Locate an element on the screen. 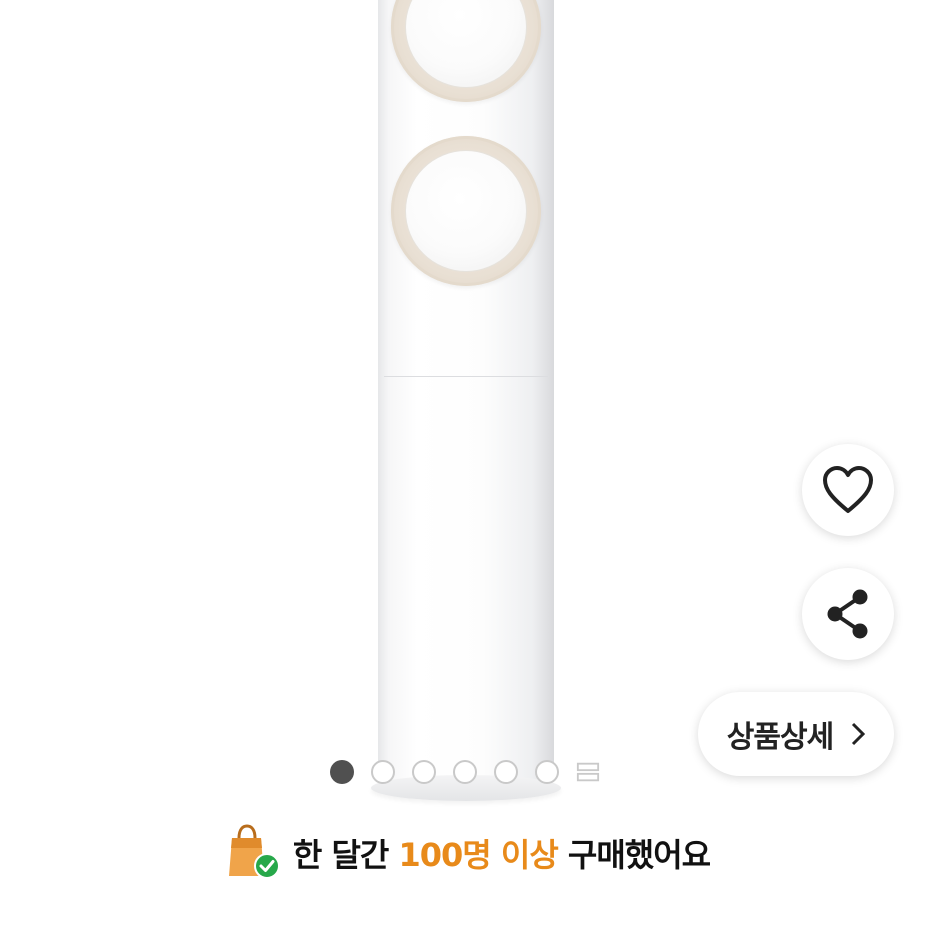  air-outlet-bottom is located at coordinates (466, 211).